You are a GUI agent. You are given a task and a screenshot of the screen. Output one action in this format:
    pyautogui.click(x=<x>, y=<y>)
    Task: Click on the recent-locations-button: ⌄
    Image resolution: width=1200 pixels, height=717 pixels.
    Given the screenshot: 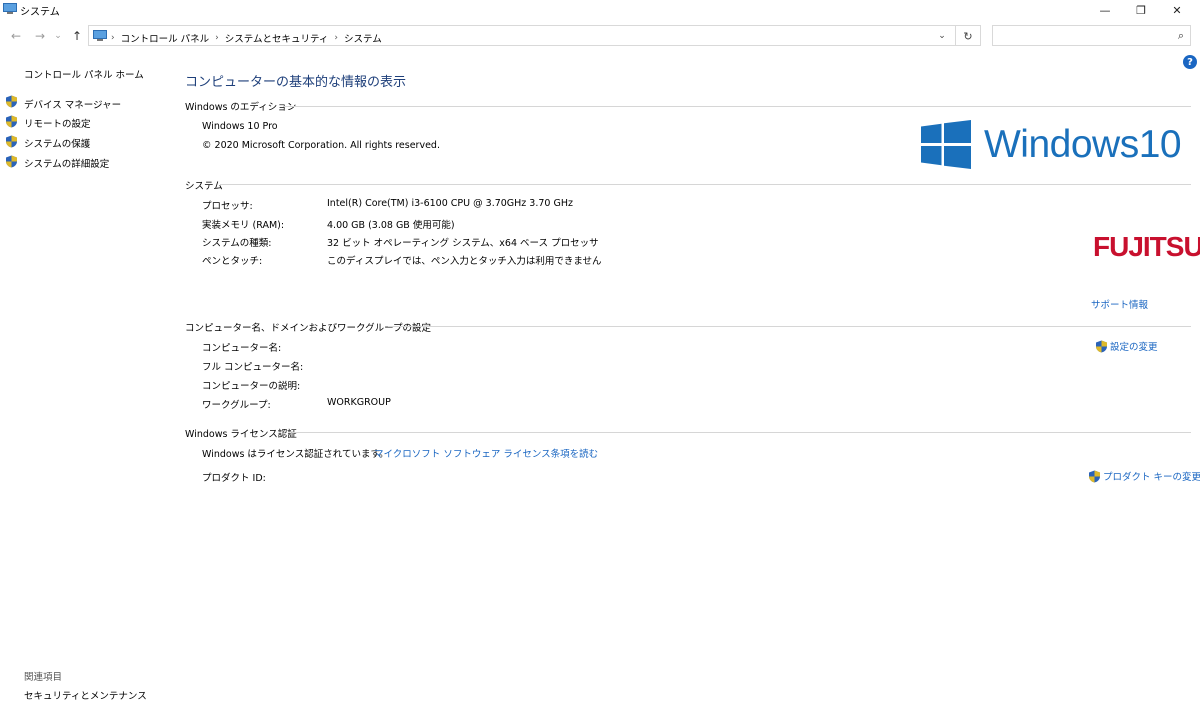 What is the action you would take?
    pyautogui.click(x=58, y=36)
    